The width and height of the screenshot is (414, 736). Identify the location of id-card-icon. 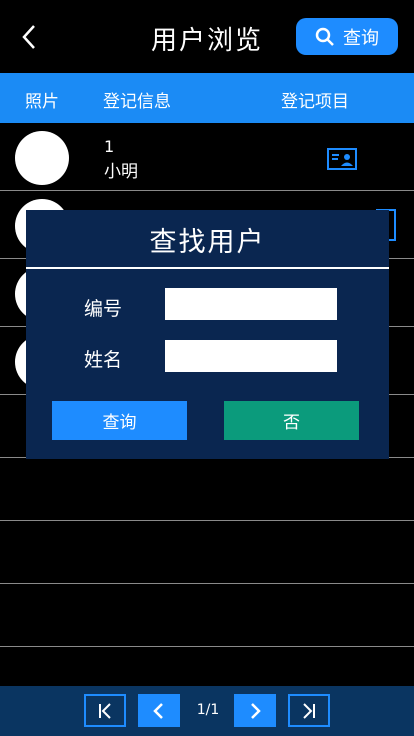
(342, 159).